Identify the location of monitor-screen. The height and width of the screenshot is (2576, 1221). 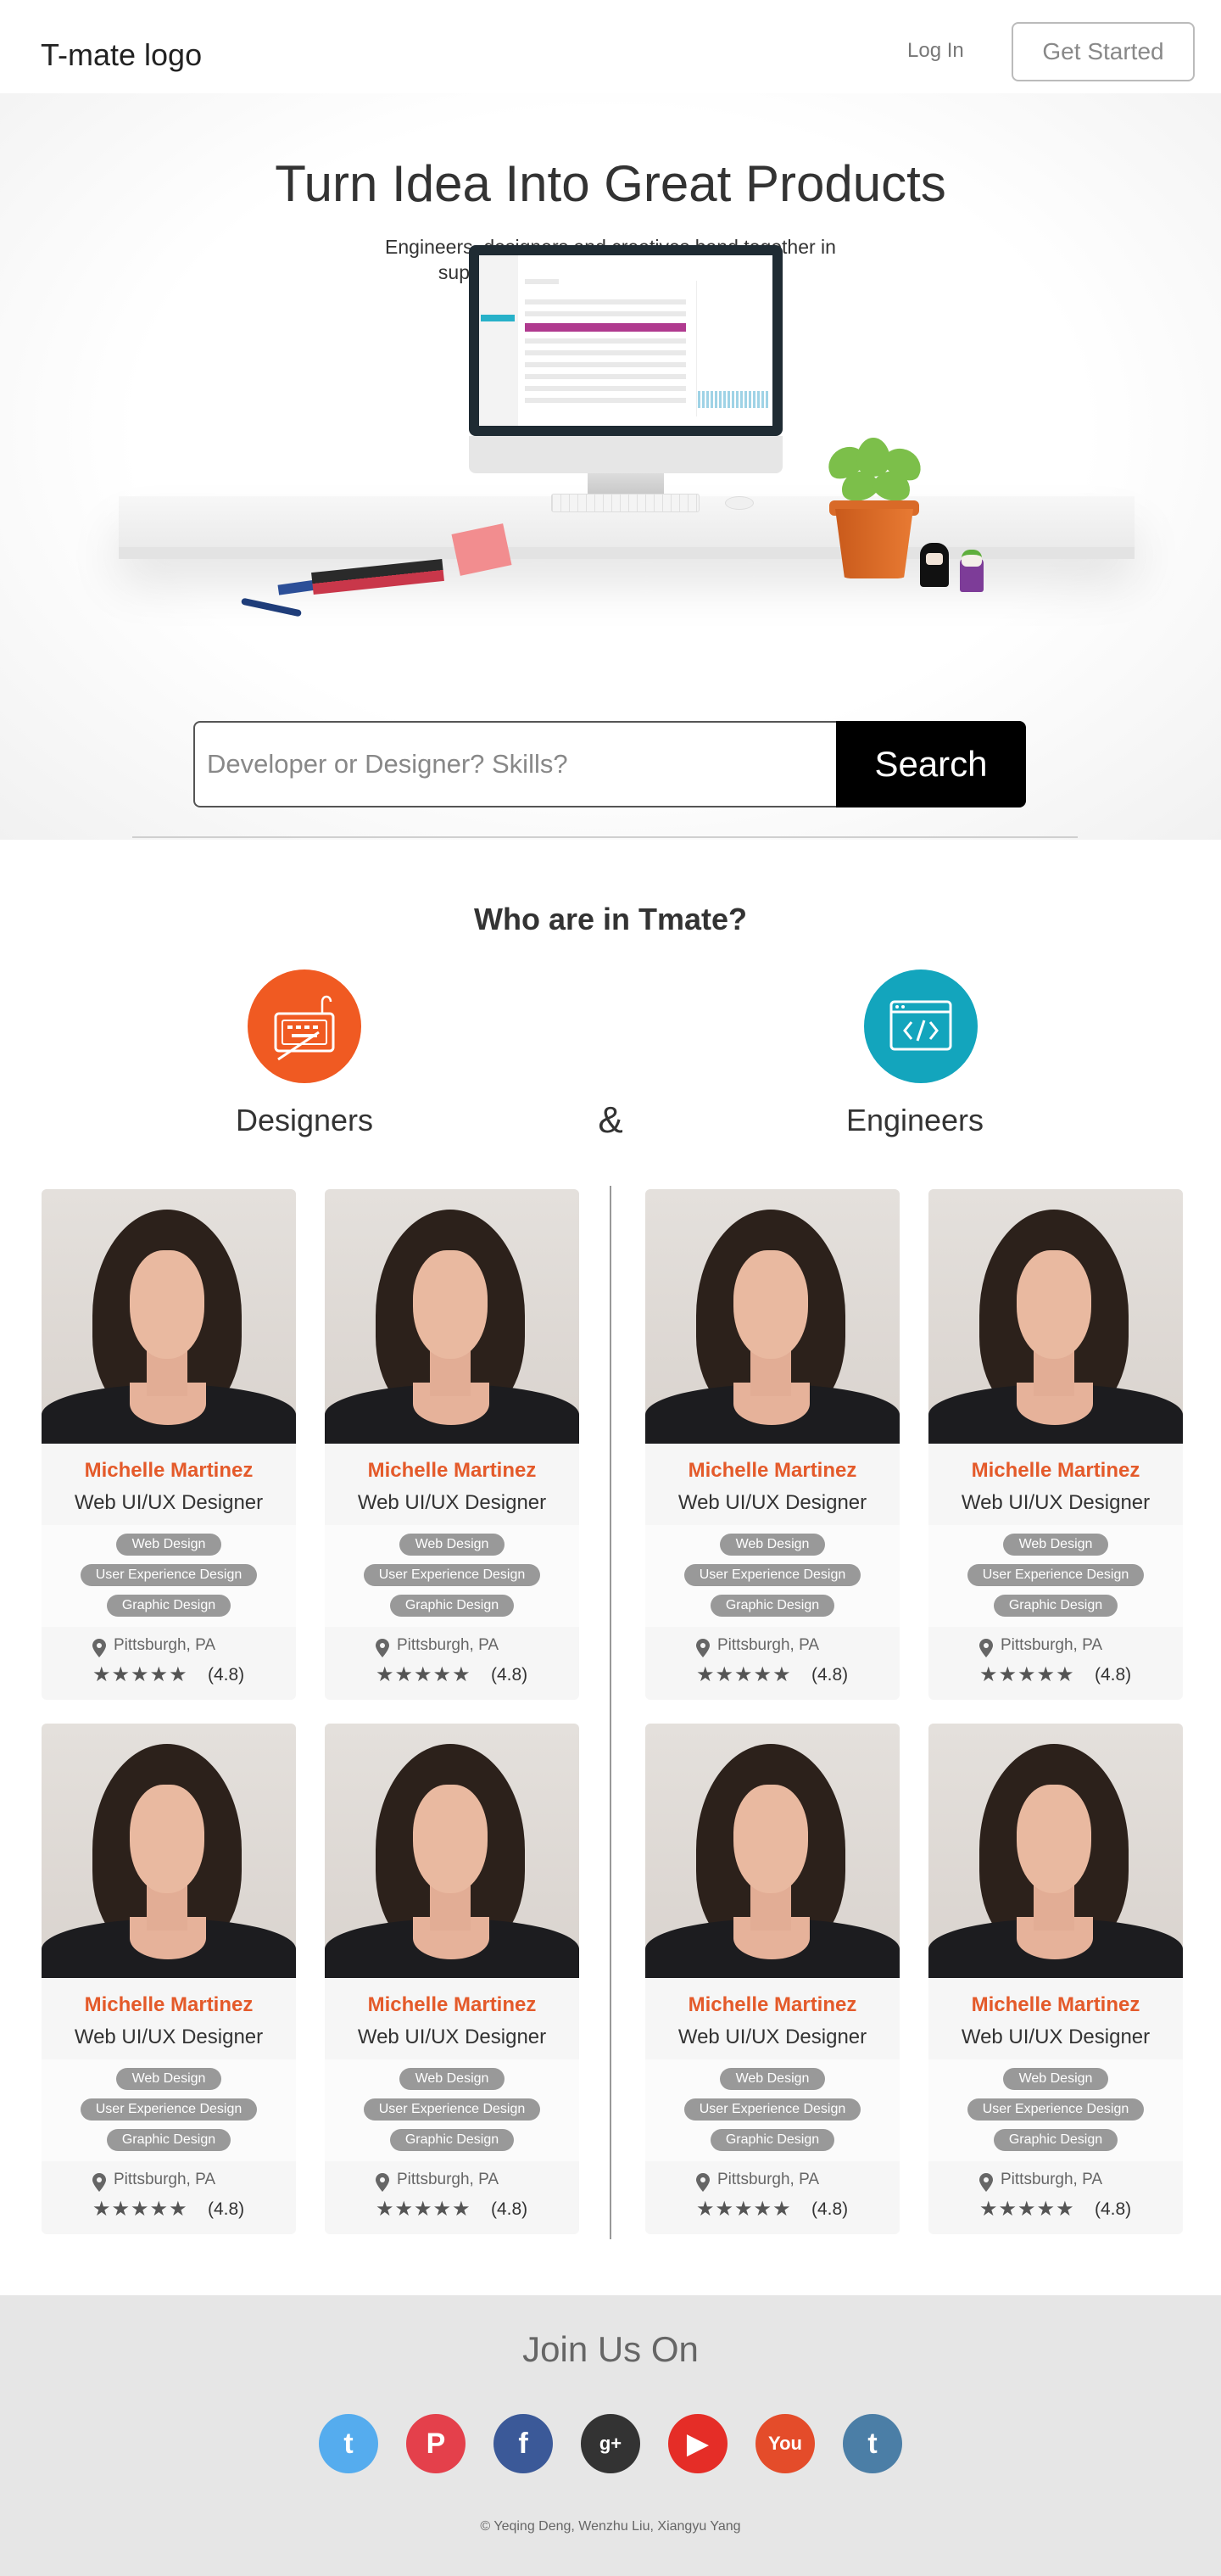
(625, 340).